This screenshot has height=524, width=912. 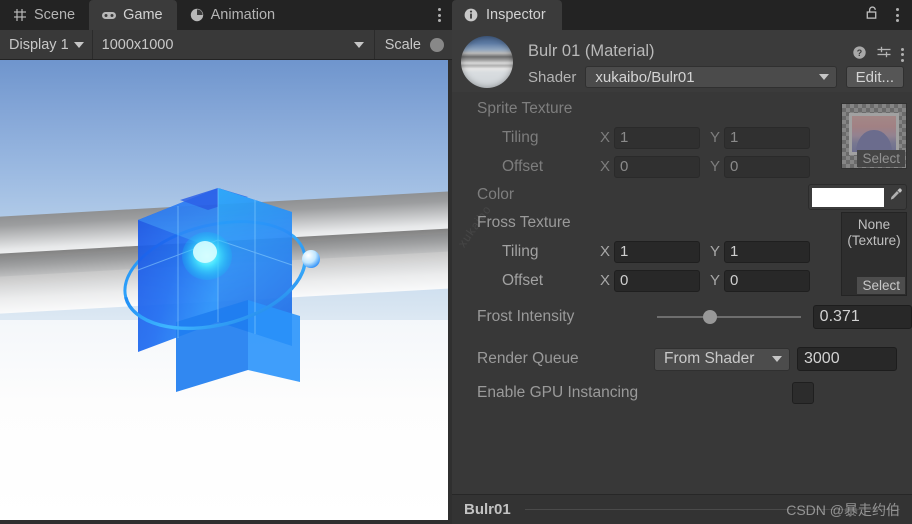 I want to click on material-sphere-preview, so click(x=487, y=62).